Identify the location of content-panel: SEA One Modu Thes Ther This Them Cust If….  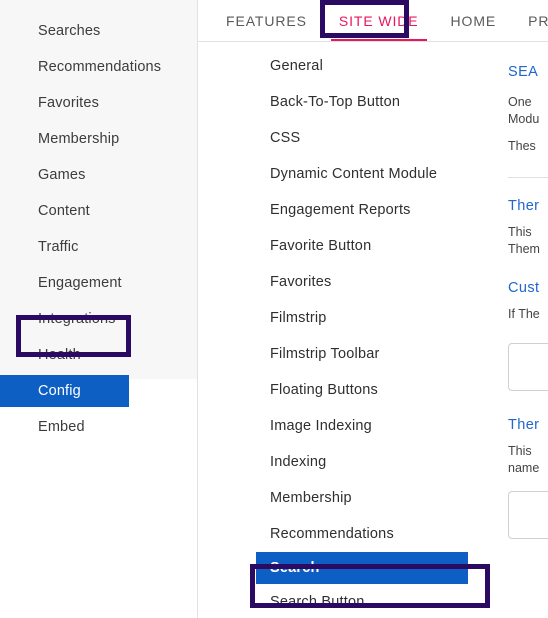
(528, 333).